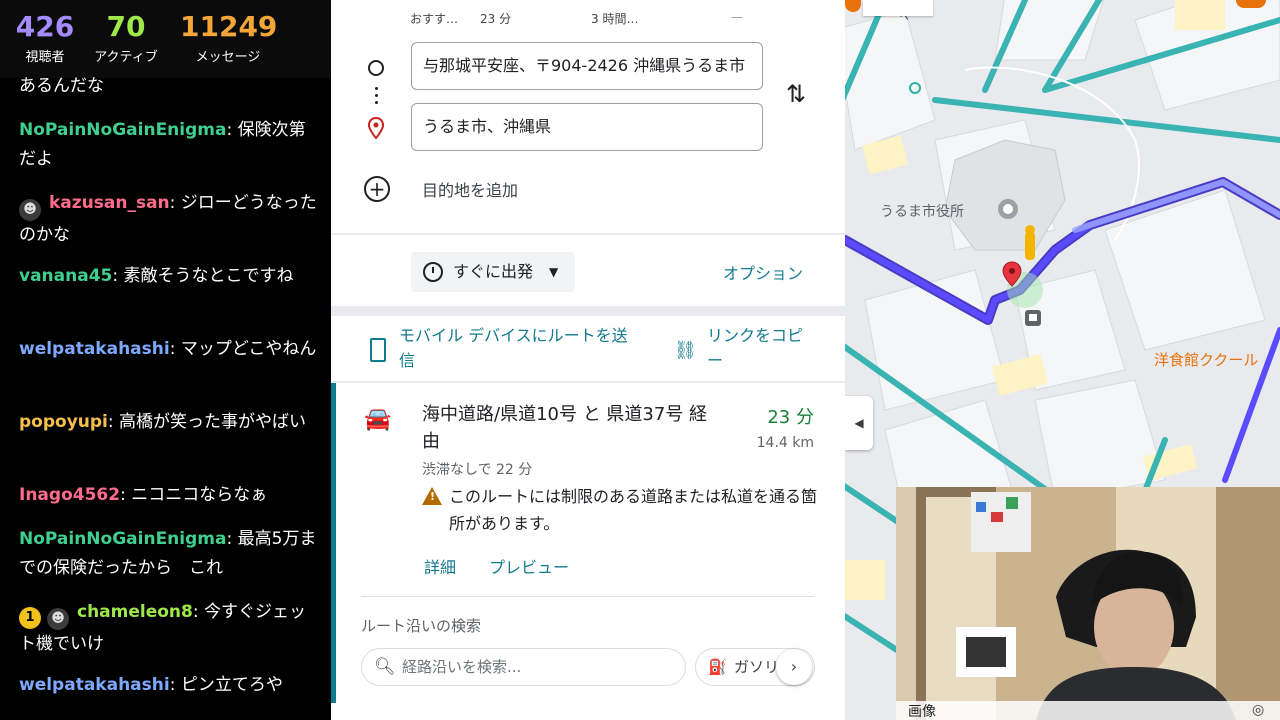 This screenshot has height=720, width=1280. What do you see at coordinates (757, 667) in the screenshot?
I see `gas-chip-label: ガソリ` at bounding box center [757, 667].